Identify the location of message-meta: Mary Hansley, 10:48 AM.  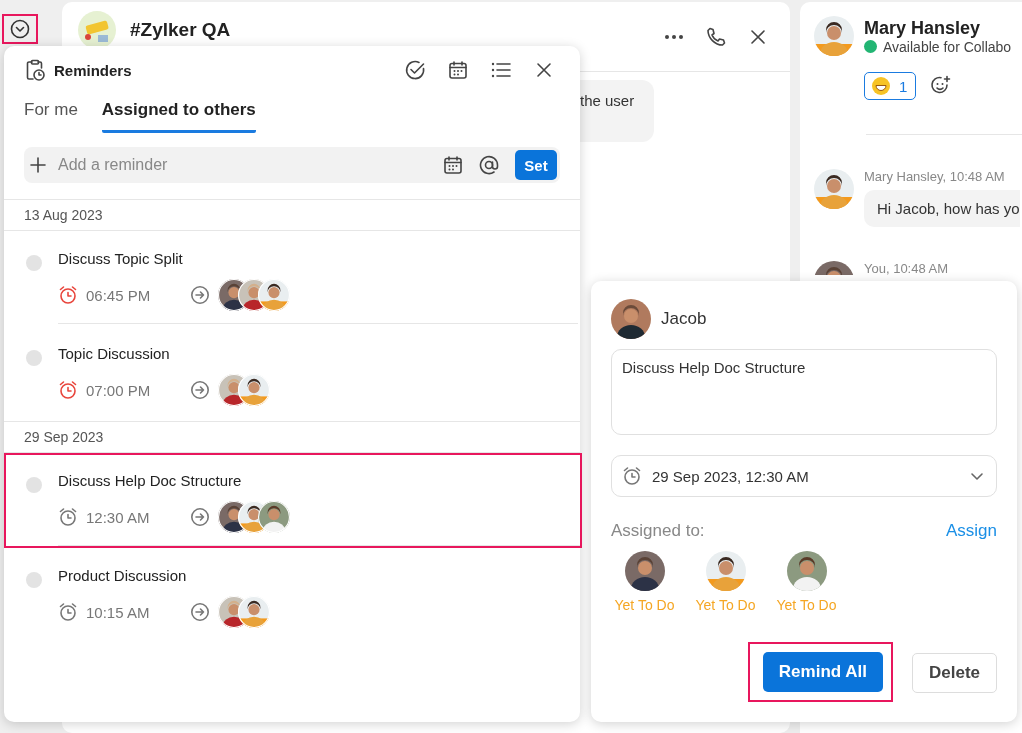
(935, 176).